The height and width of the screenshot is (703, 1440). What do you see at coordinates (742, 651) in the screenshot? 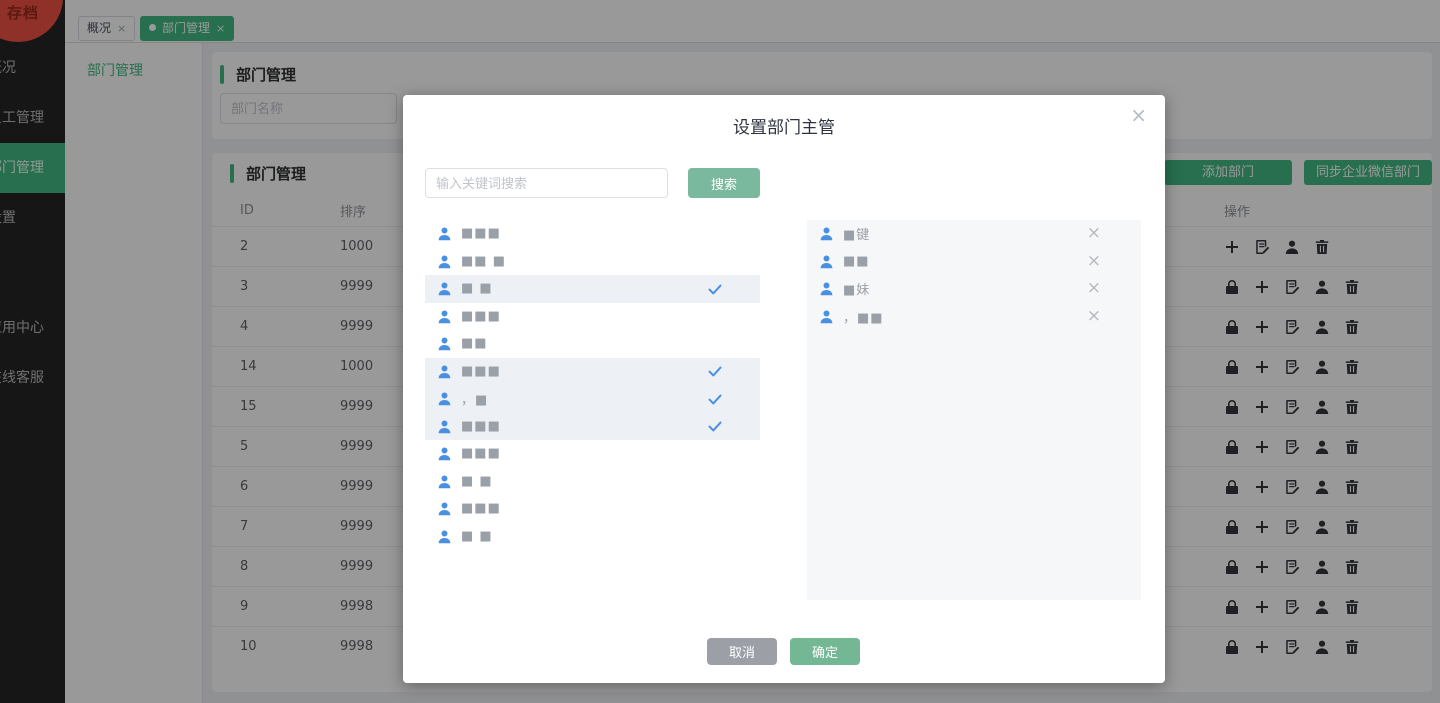
I see `cancel-button: 取消` at bounding box center [742, 651].